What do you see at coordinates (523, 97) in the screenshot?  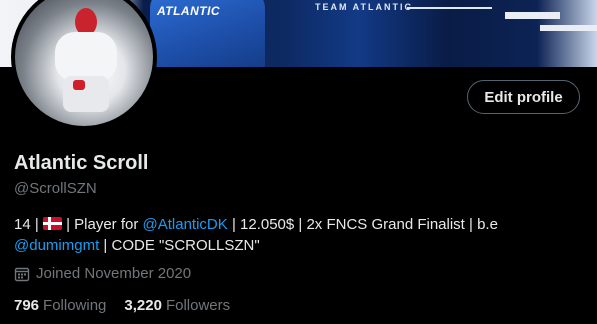 I see `edit-profile-button: Edit profile` at bounding box center [523, 97].